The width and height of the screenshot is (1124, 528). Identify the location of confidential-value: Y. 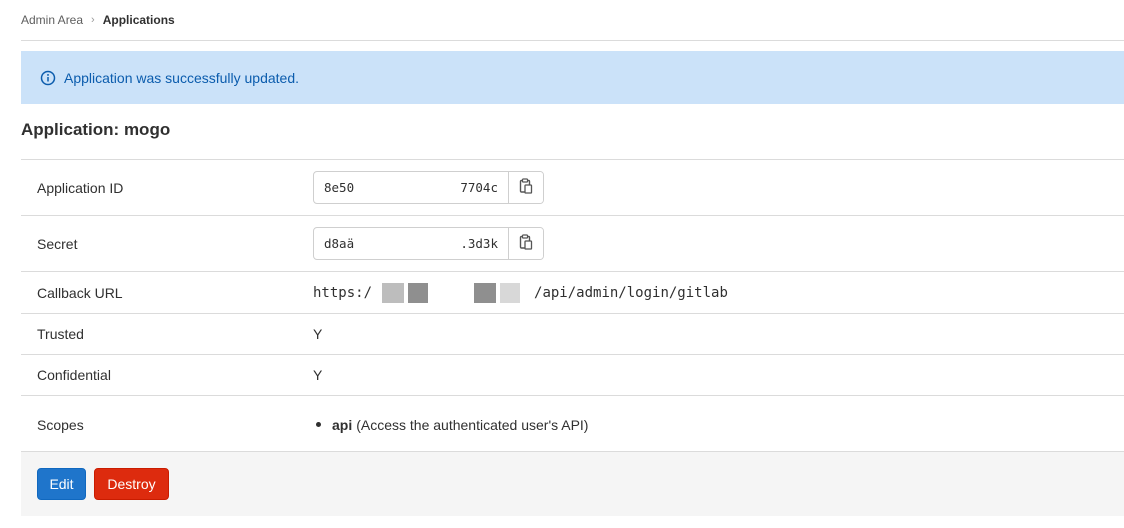
(718, 375).